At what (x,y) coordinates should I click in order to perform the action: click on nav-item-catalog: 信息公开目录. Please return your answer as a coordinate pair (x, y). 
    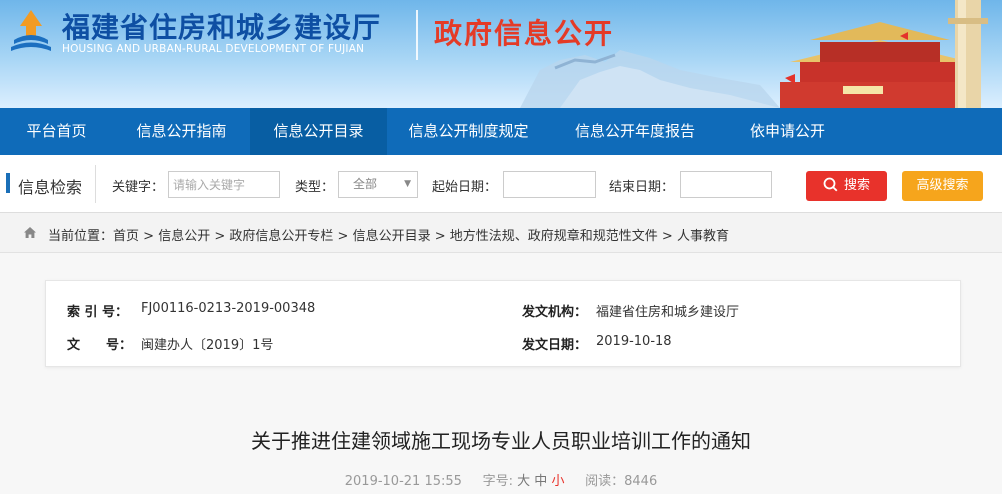
    Looking at the image, I should click on (318, 131).